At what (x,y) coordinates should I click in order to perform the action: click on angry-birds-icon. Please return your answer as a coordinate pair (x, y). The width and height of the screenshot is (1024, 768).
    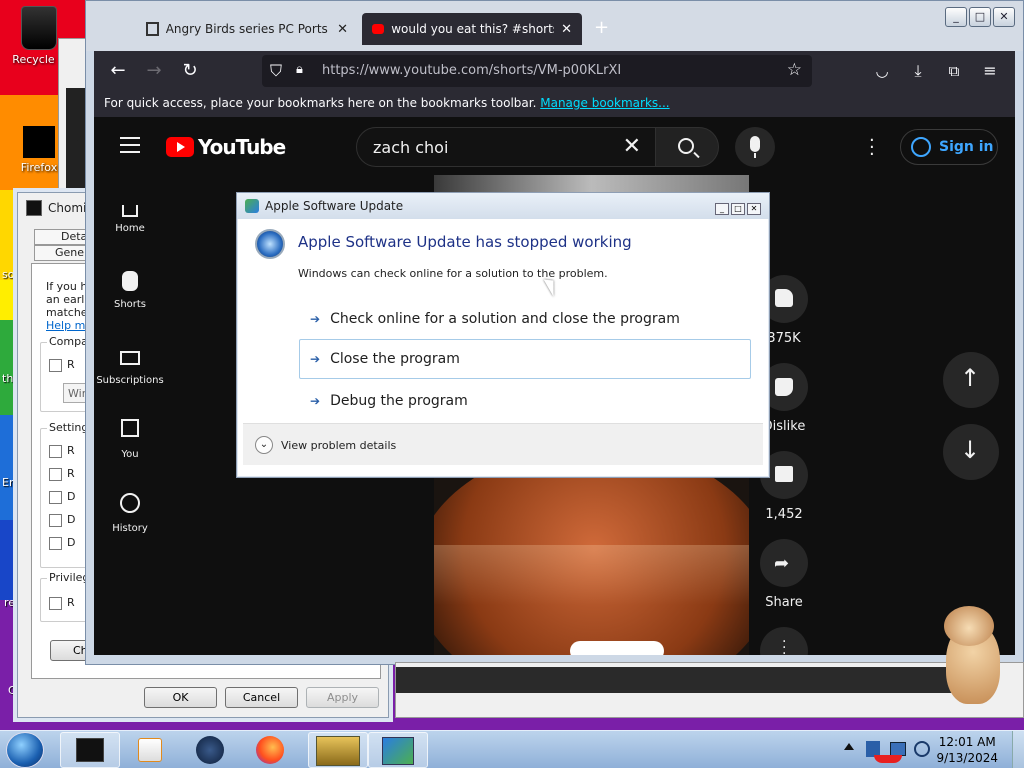
    Looking at the image, I should click on (338, 751).